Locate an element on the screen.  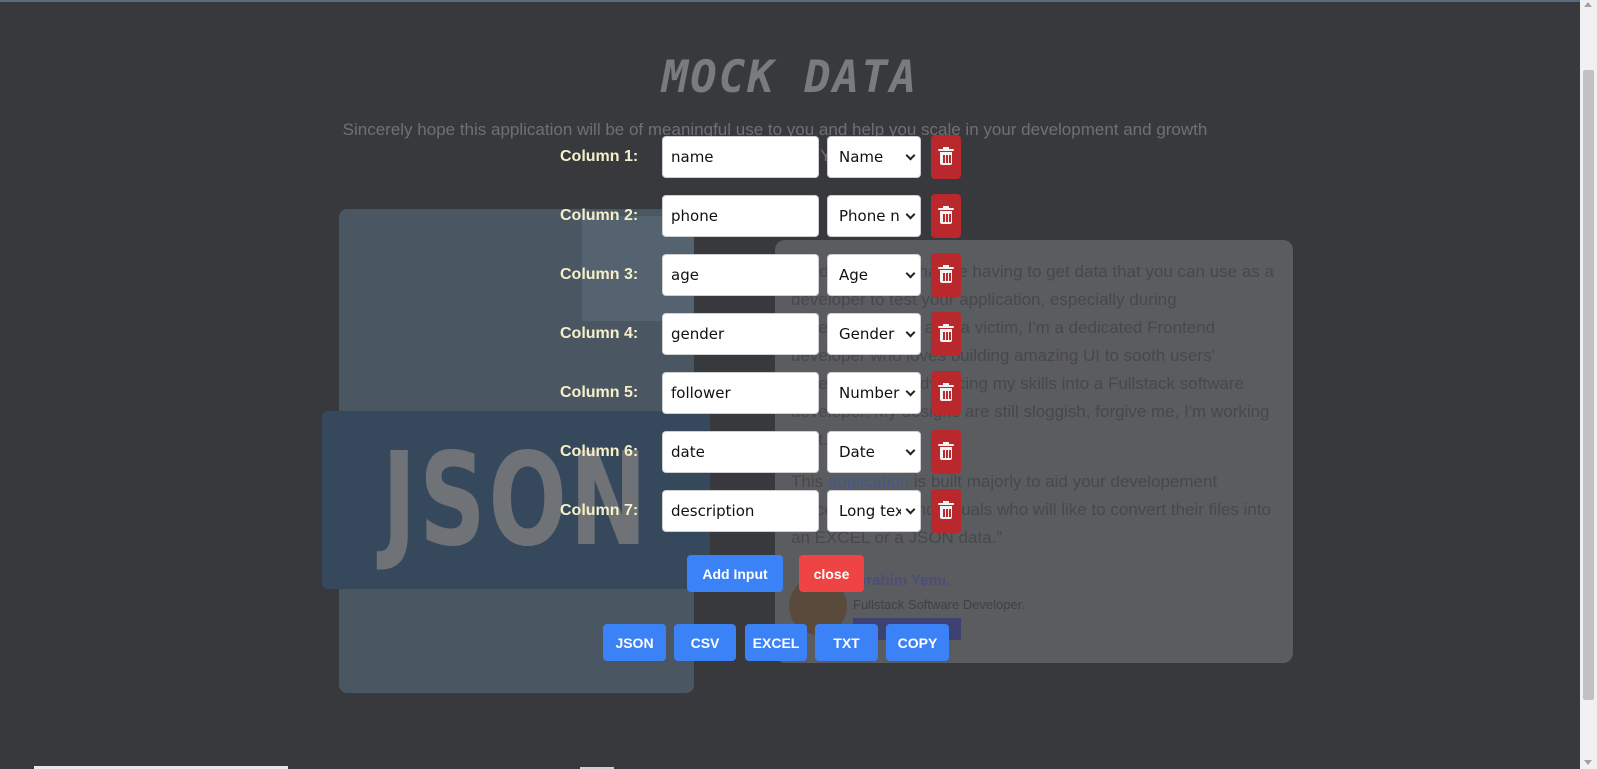
column-type-select: Phone n is located at coordinates (874, 216).